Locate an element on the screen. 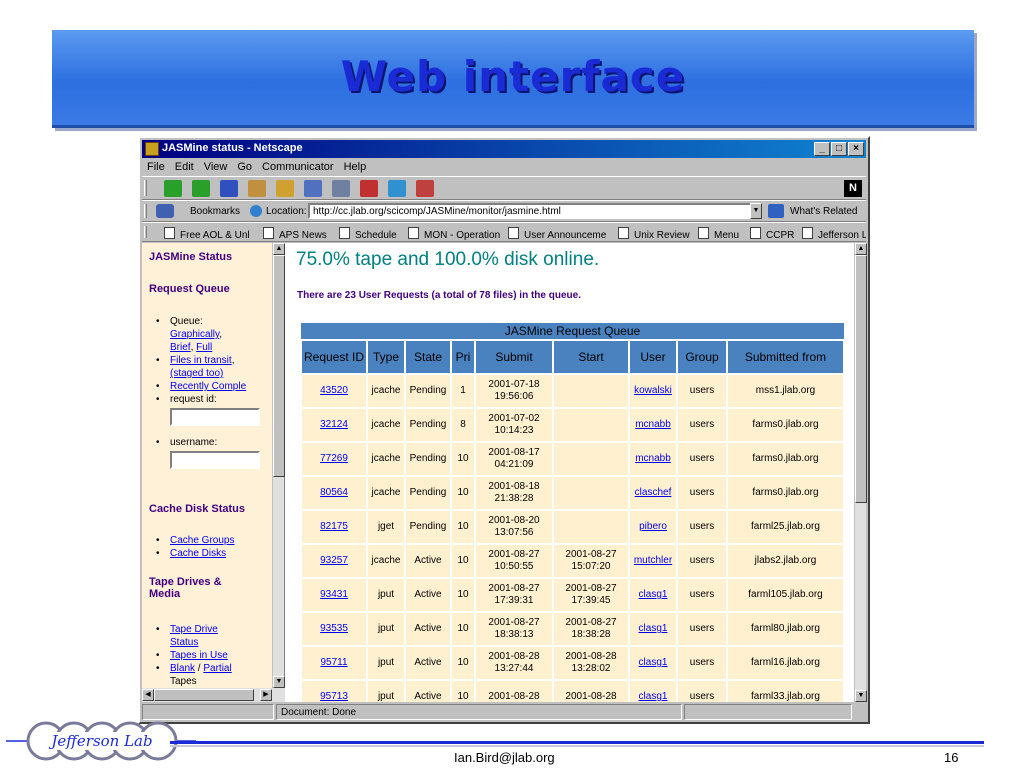  cell-state: Pending is located at coordinates (428, 459).